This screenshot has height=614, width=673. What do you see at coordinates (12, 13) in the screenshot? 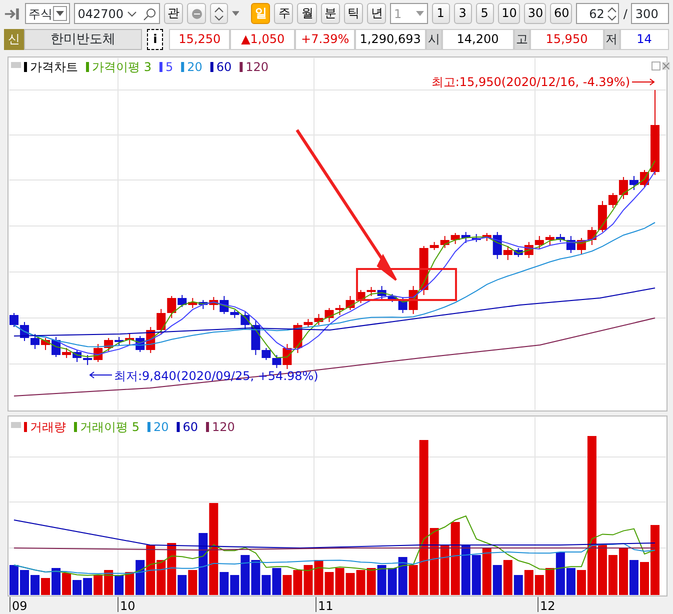
I see `sidebar-toggle-icon` at bounding box center [12, 13].